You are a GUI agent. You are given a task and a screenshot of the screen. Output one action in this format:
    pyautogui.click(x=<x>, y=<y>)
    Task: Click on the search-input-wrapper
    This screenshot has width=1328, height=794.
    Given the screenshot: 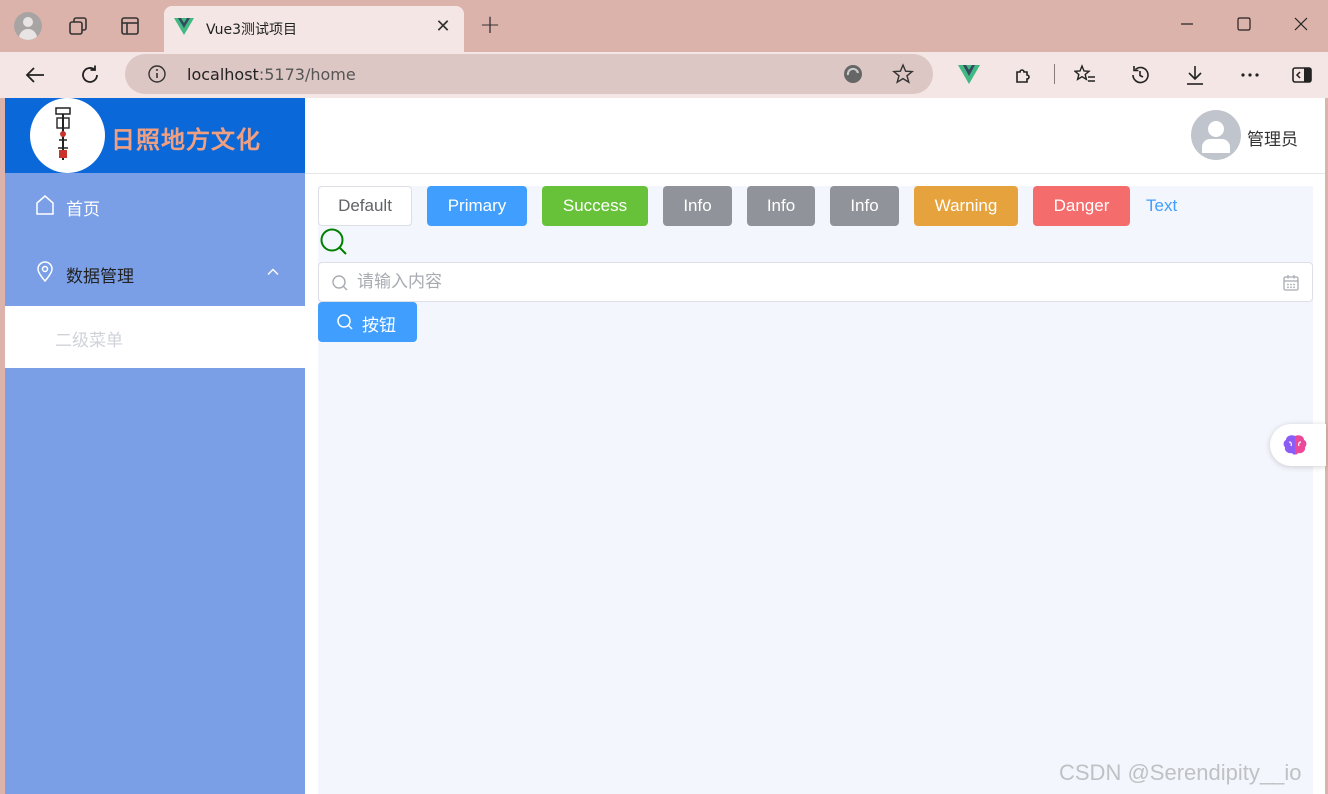 What is the action you would take?
    pyautogui.click(x=815, y=282)
    